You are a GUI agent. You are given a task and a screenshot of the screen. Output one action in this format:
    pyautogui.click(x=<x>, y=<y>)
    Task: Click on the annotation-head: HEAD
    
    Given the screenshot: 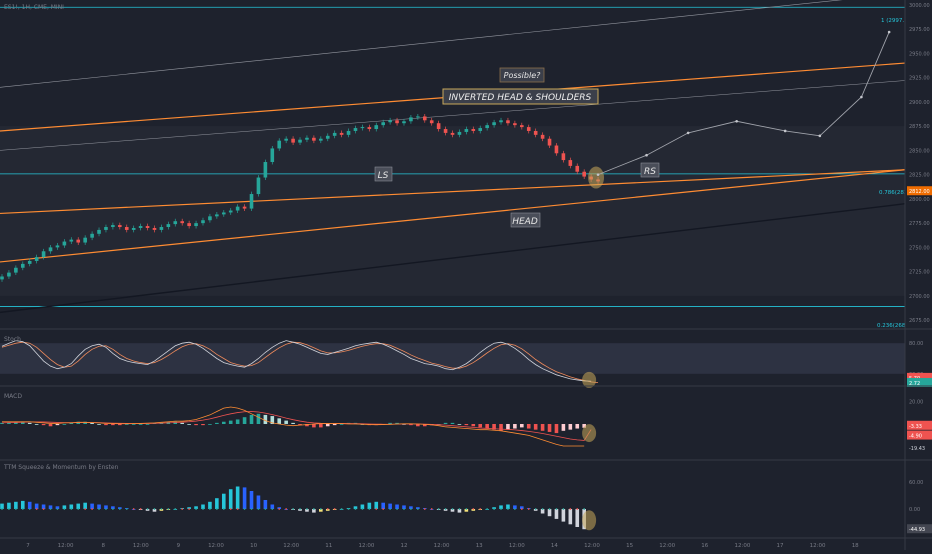 What is the action you would take?
    pyautogui.click(x=525, y=220)
    